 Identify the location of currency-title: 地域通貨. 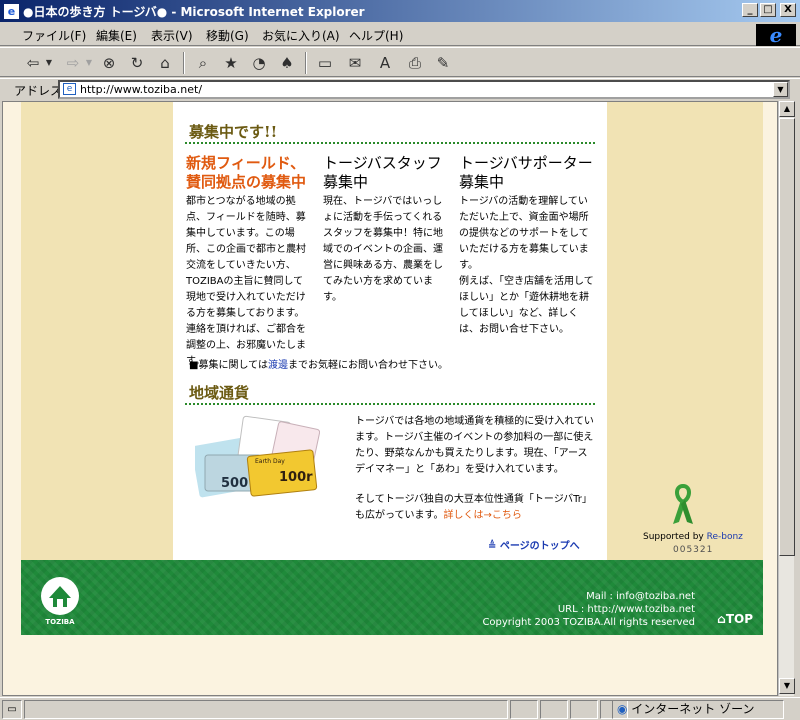
(219, 393).